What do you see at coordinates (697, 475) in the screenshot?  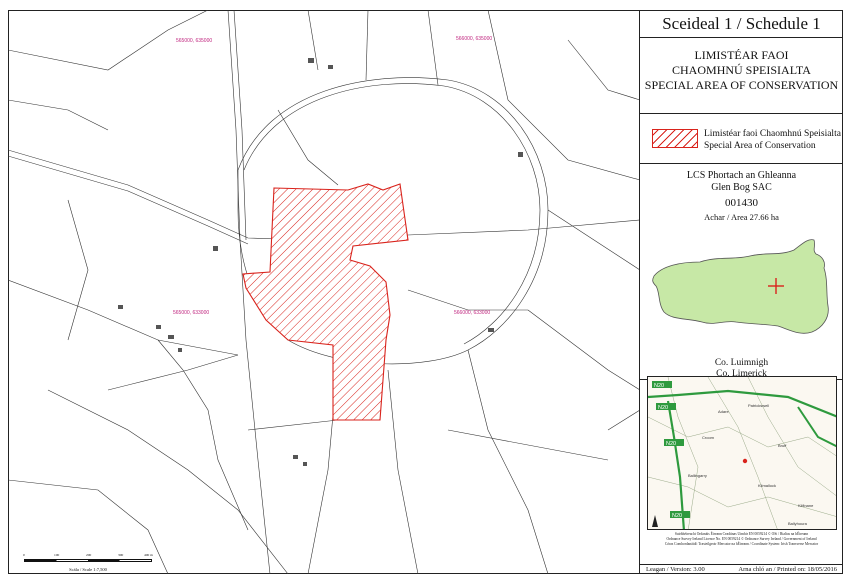 I see `place-label: Ballingarry` at bounding box center [697, 475].